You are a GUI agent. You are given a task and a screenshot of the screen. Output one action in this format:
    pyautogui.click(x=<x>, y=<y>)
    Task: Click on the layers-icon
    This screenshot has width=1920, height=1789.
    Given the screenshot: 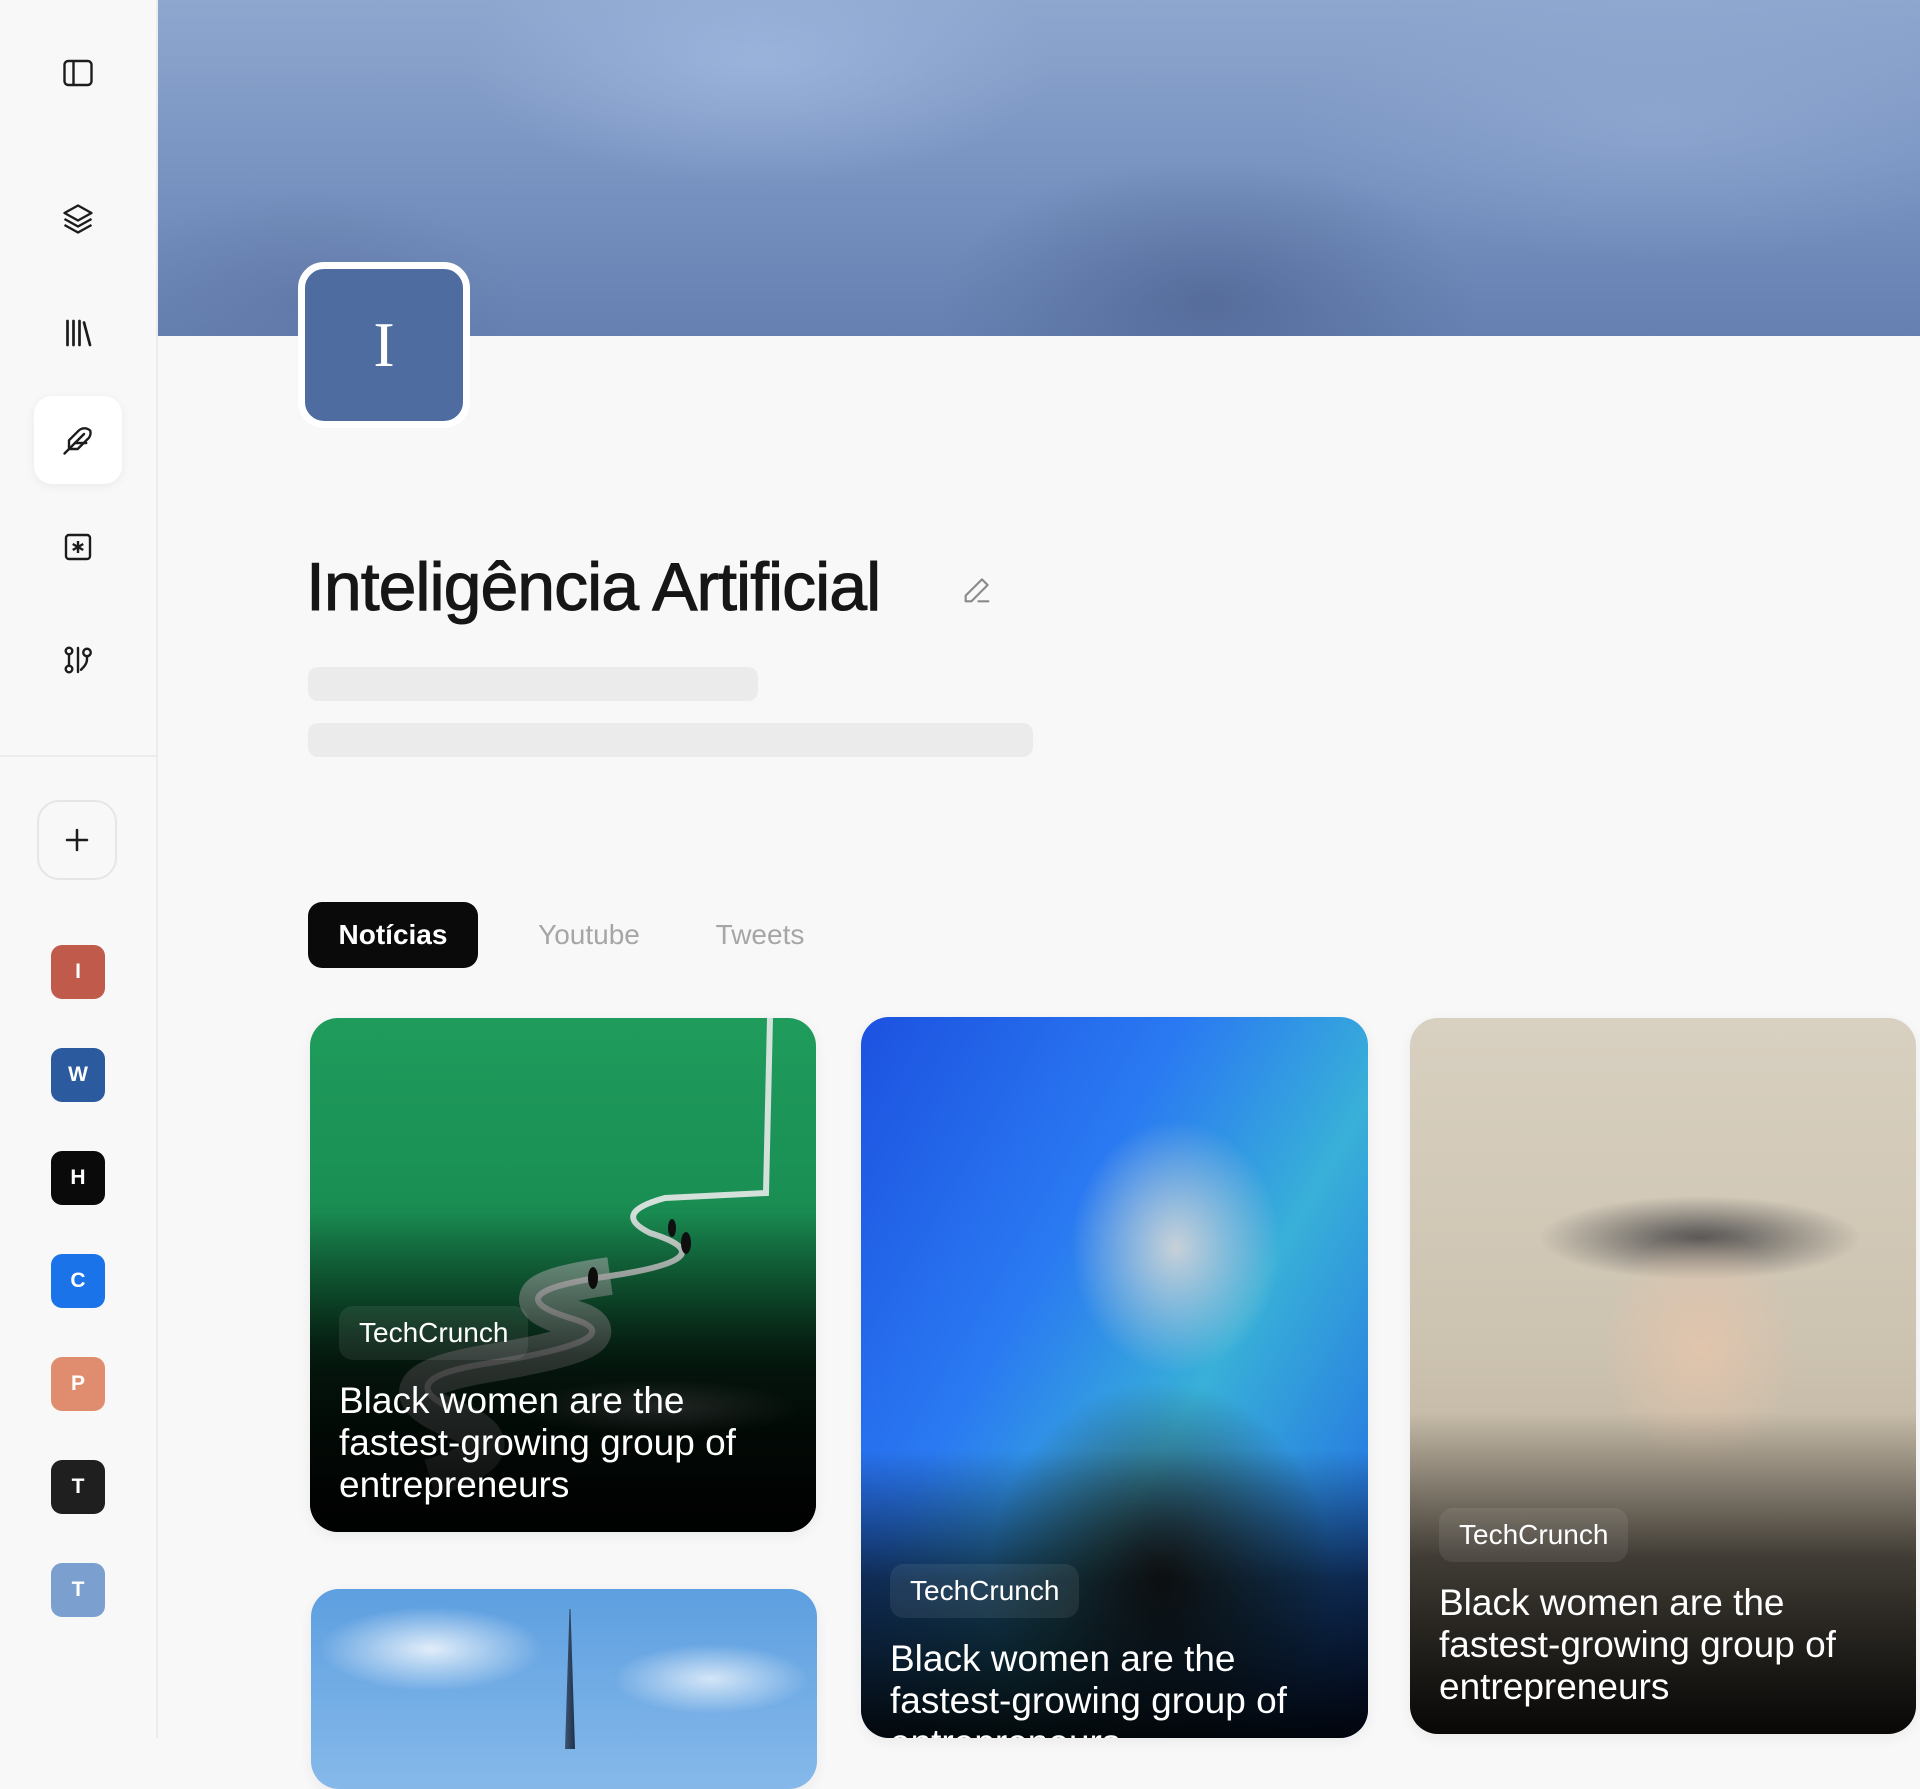 What is the action you would take?
    pyautogui.click(x=78, y=219)
    